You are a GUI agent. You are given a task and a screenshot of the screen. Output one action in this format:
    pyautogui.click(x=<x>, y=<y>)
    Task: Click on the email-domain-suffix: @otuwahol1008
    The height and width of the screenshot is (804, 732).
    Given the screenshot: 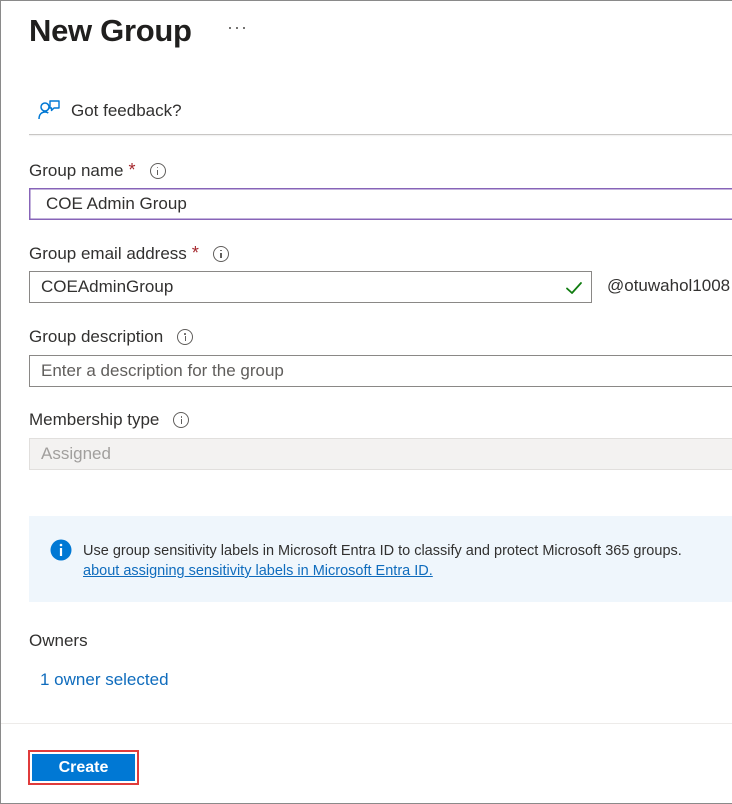 What is the action you would take?
    pyautogui.click(x=669, y=285)
    